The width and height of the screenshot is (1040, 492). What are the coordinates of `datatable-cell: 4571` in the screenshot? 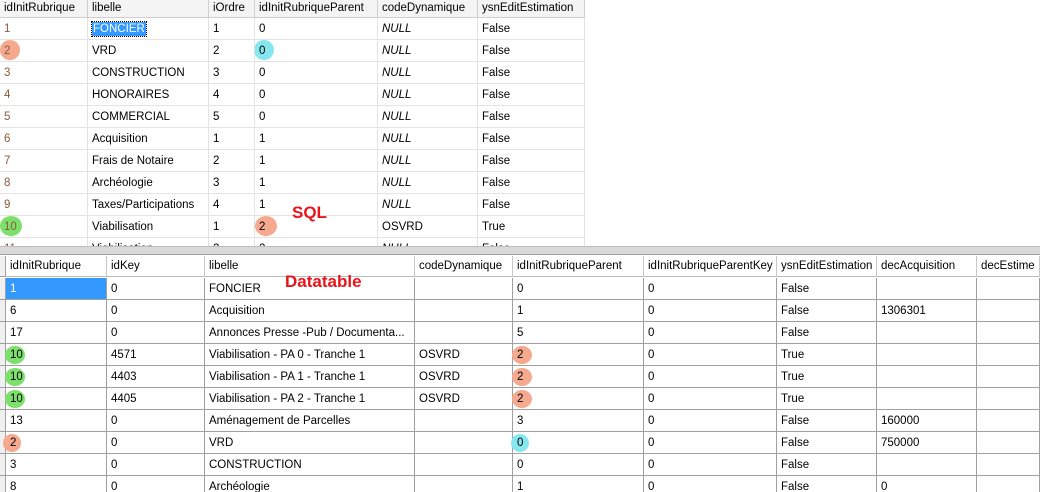 It's located at (156, 355).